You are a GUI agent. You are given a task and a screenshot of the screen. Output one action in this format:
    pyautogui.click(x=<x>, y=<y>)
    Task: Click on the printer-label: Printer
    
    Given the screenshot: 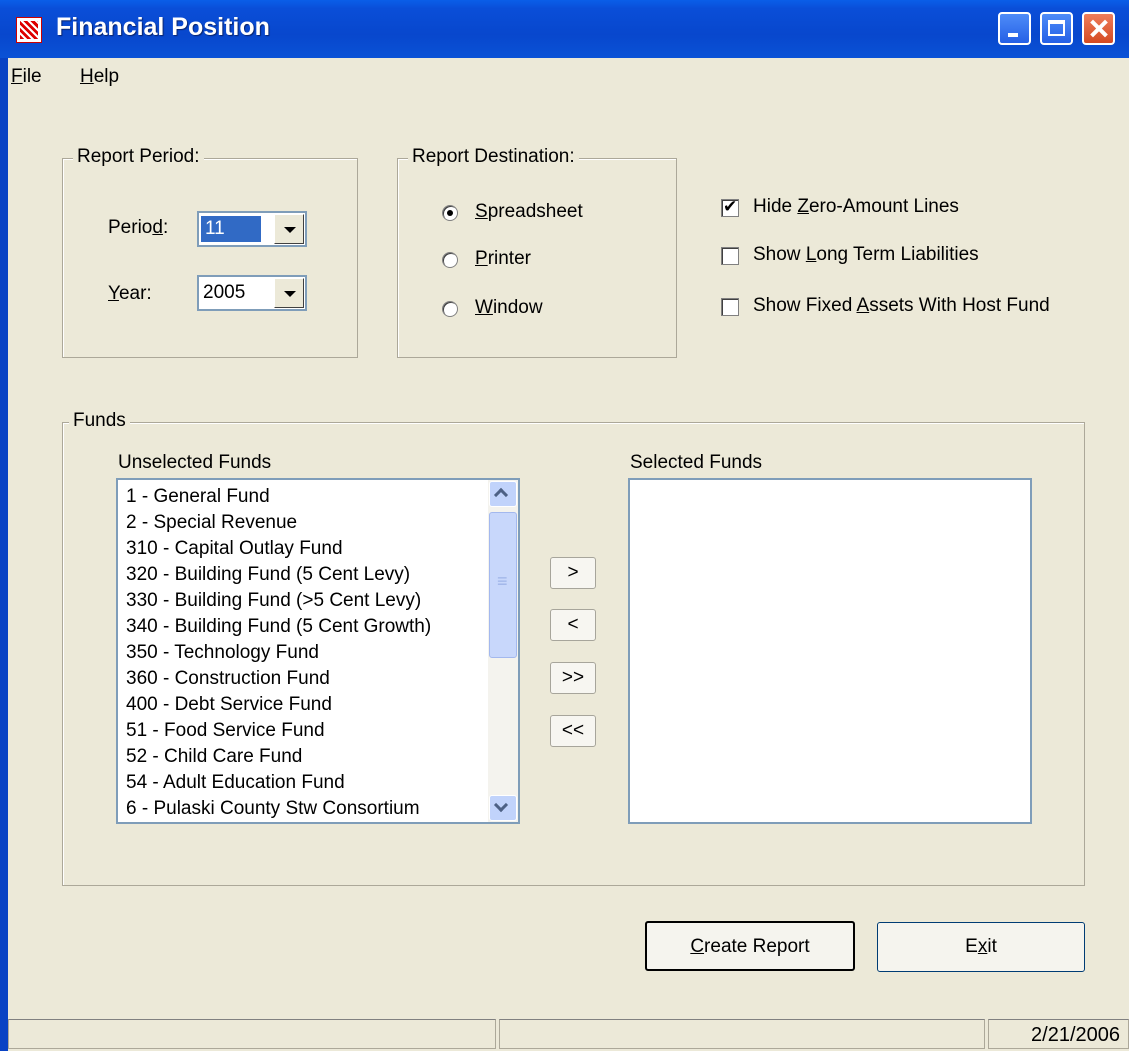 What is the action you would take?
    pyautogui.click(x=503, y=259)
    